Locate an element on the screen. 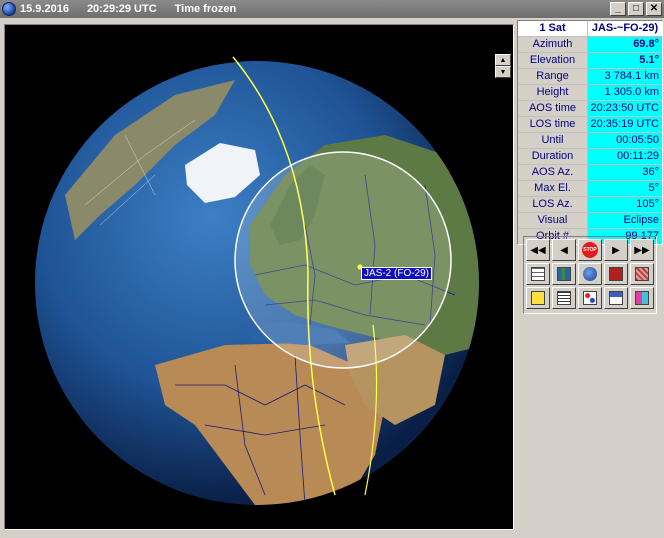 The width and height of the screenshot is (664, 538). info-row: Range 3 784.1 km is located at coordinates (590, 77).